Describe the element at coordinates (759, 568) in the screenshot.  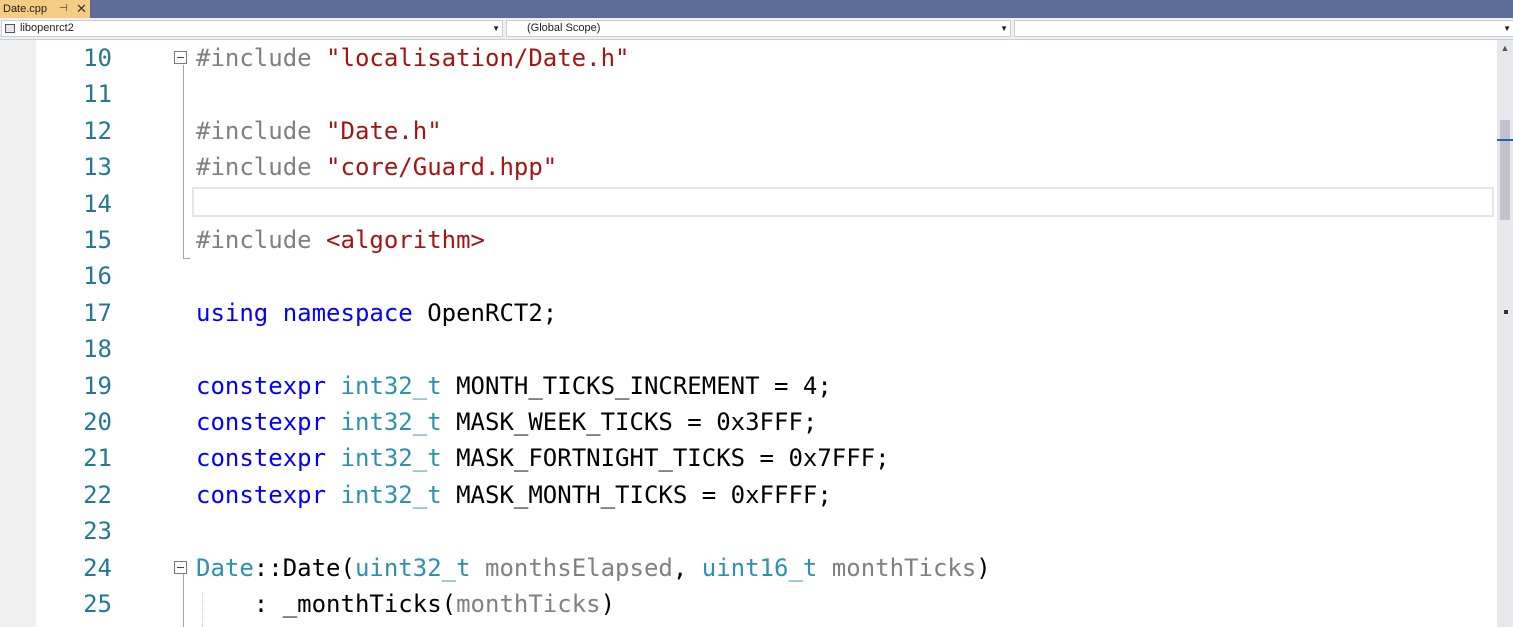
I see `code-token: uint16_t` at that location.